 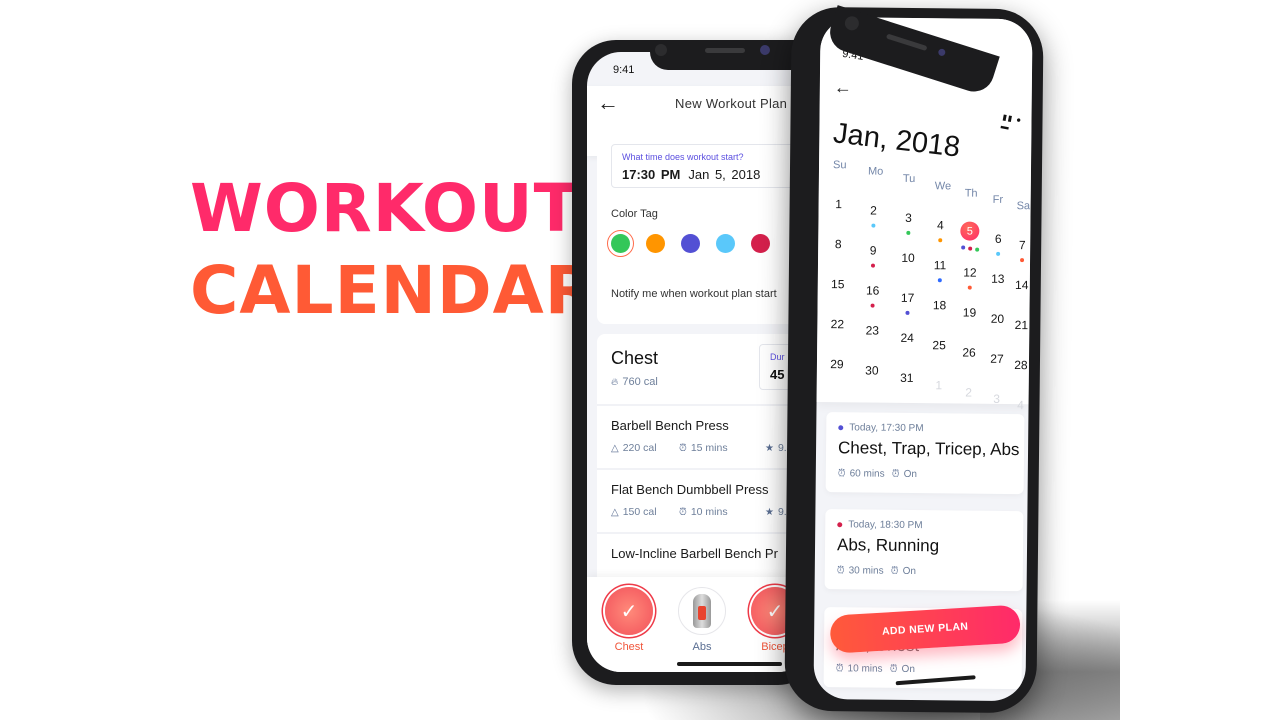 What do you see at coordinates (1021, 245) in the screenshot?
I see `calendar-day: 7` at bounding box center [1021, 245].